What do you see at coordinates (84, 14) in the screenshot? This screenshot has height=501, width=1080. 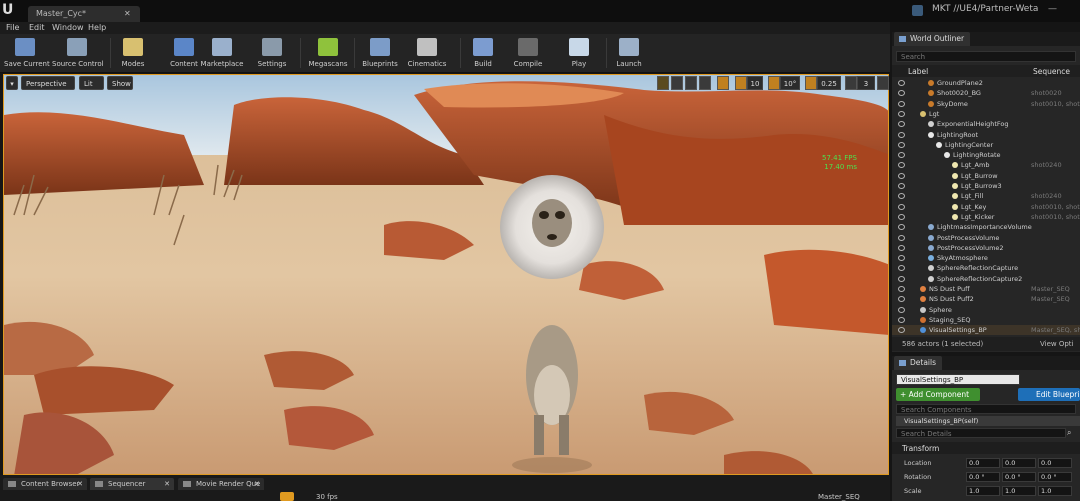 I see `document-tab: Master_Cyc* ✕` at bounding box center [84, 14].